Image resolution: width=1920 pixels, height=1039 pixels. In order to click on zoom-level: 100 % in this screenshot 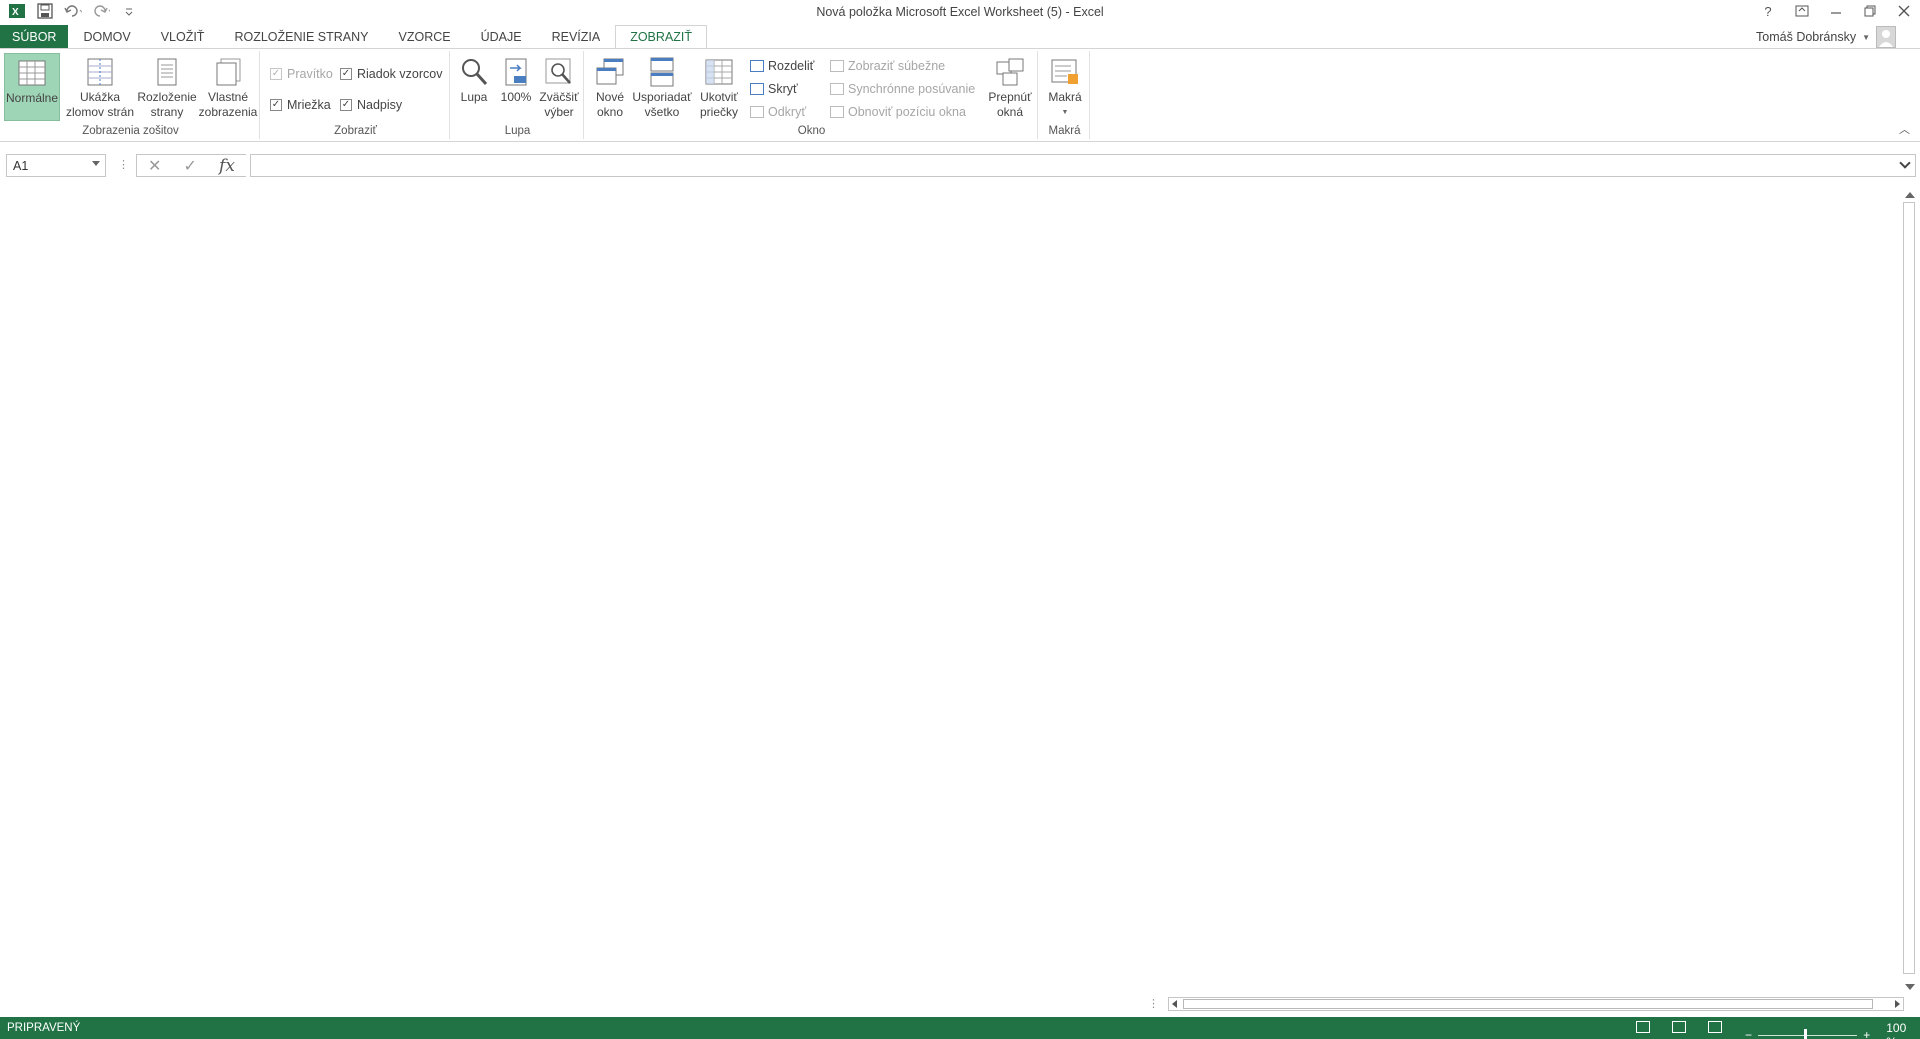, I will do `click(1903, 1030)`.